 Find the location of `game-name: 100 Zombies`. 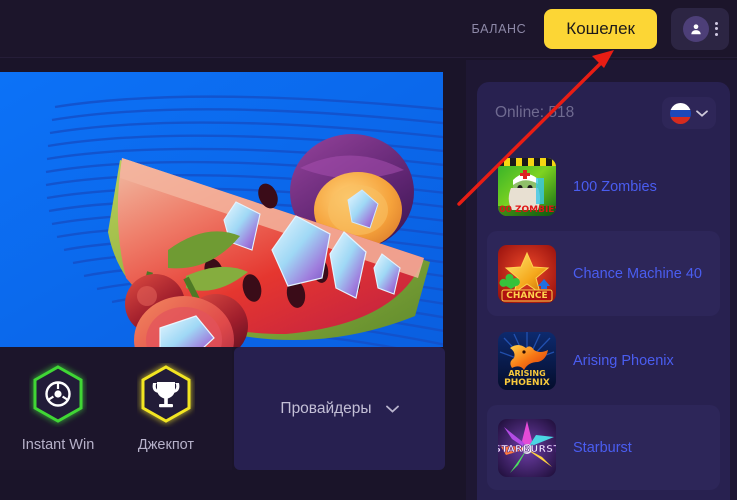

game-name: 100 Zombies is located at coordinates (615, 186).